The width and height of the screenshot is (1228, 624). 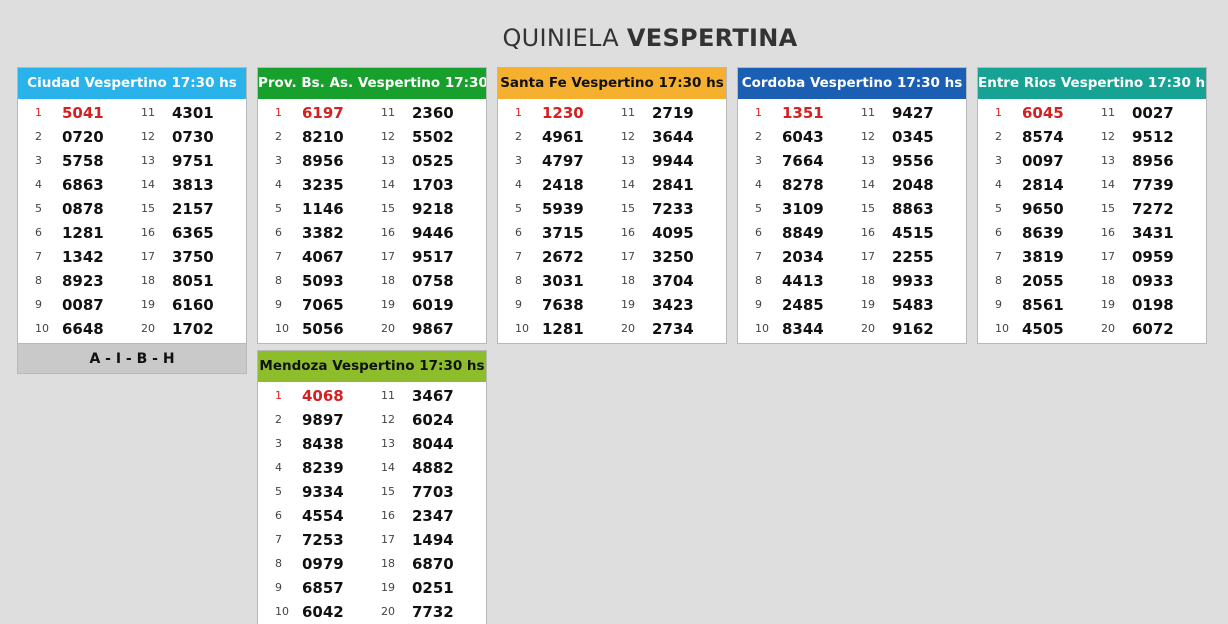 I want to click on result-row: 3 8956 13 0525, so click(x=372, y=161).